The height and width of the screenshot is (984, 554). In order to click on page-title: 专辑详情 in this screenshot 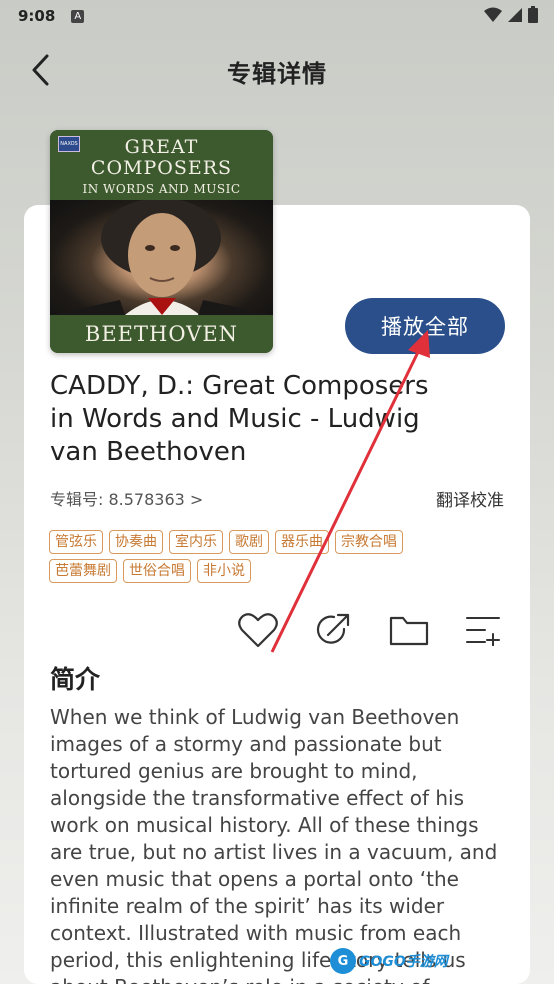, I will do `click(277, 74)`.